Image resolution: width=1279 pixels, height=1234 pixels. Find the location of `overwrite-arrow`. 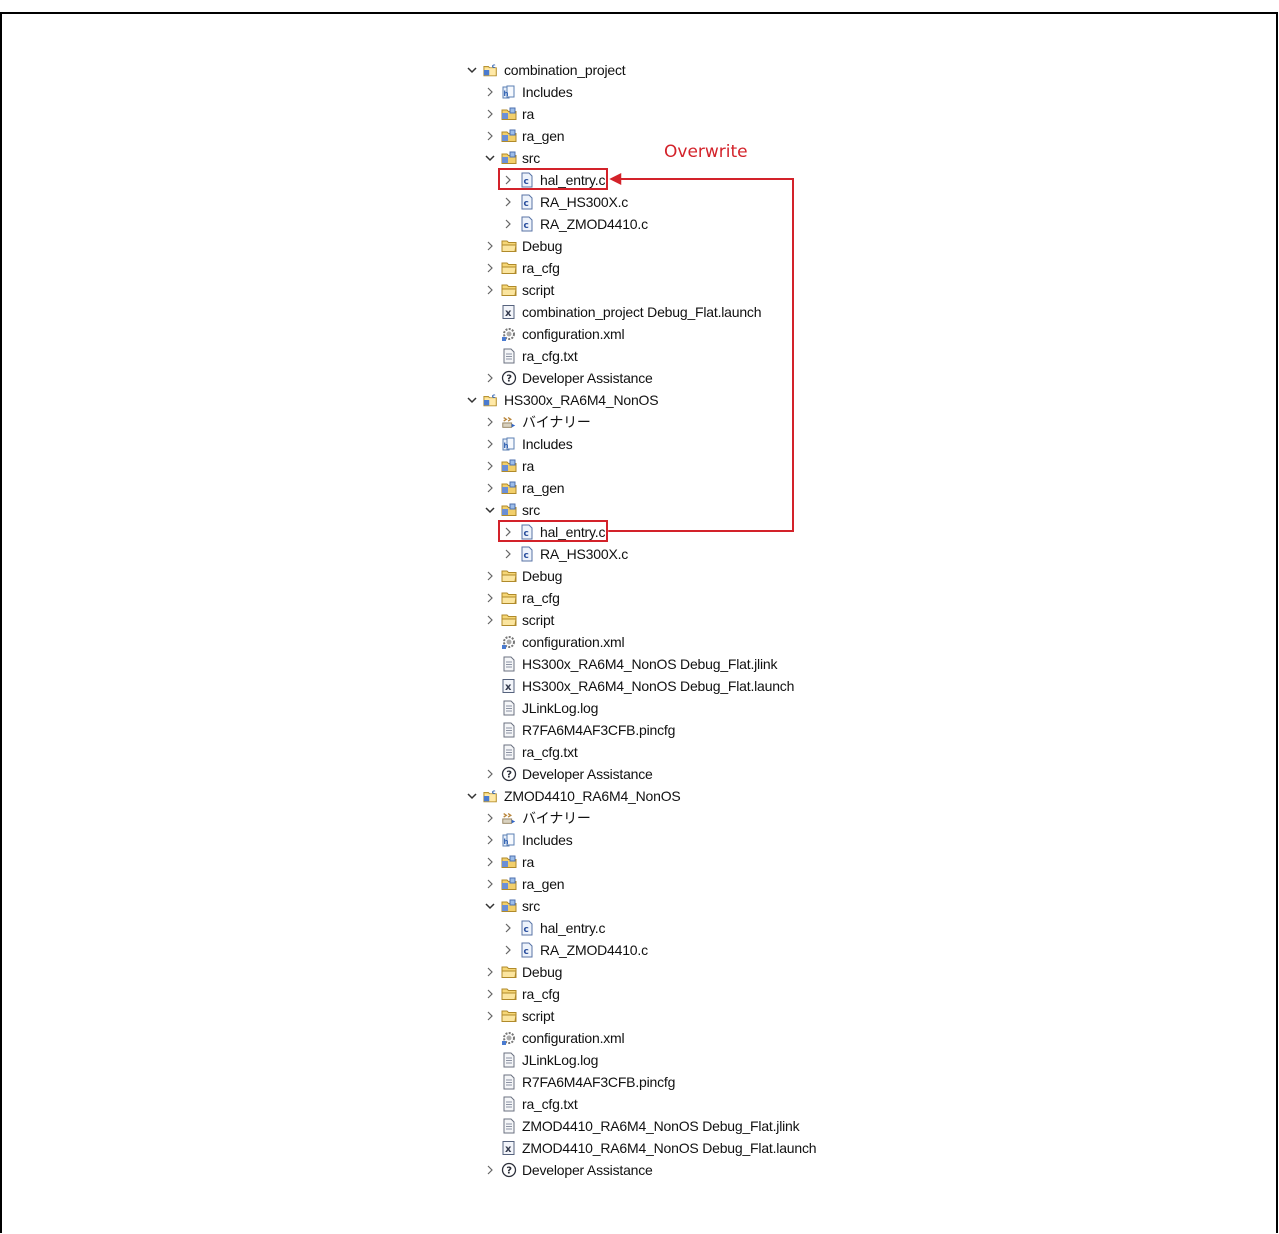

overwrite-arrow is located at coordinates (701, 352).